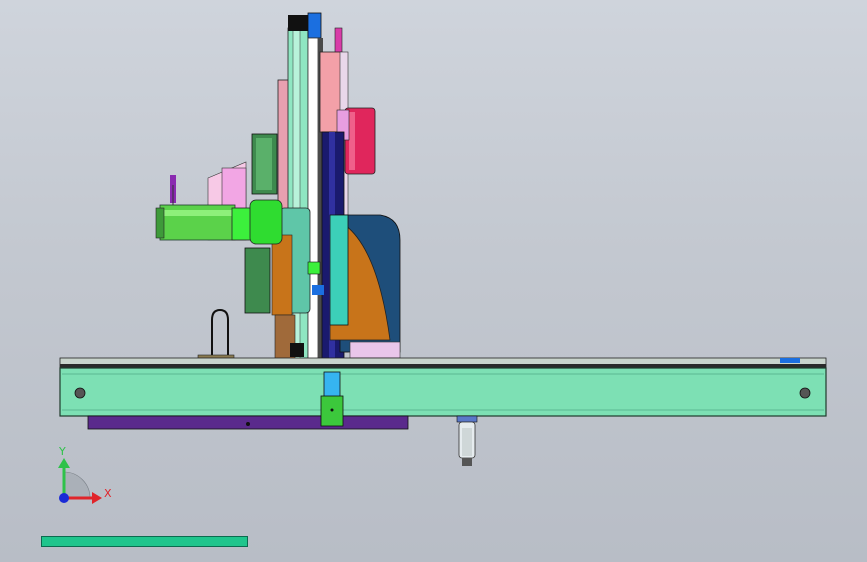 The image size is (867, 562). What do you see at coordinates (467, 440) in the screenshot?
I see `air-filter` at bounding box center [467, 440].